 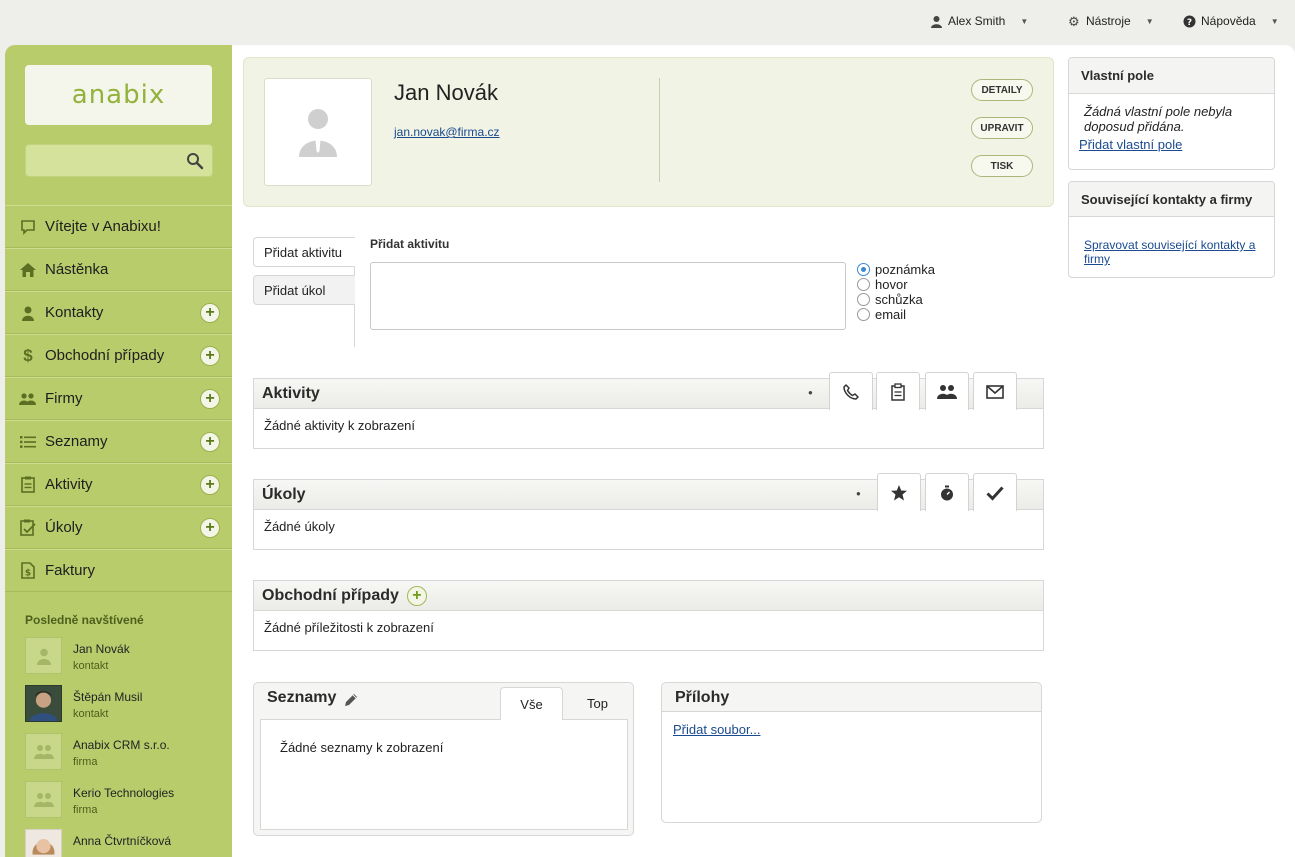 I want to click on caret-down-icon: ▼, so click(x=1024, y=21).